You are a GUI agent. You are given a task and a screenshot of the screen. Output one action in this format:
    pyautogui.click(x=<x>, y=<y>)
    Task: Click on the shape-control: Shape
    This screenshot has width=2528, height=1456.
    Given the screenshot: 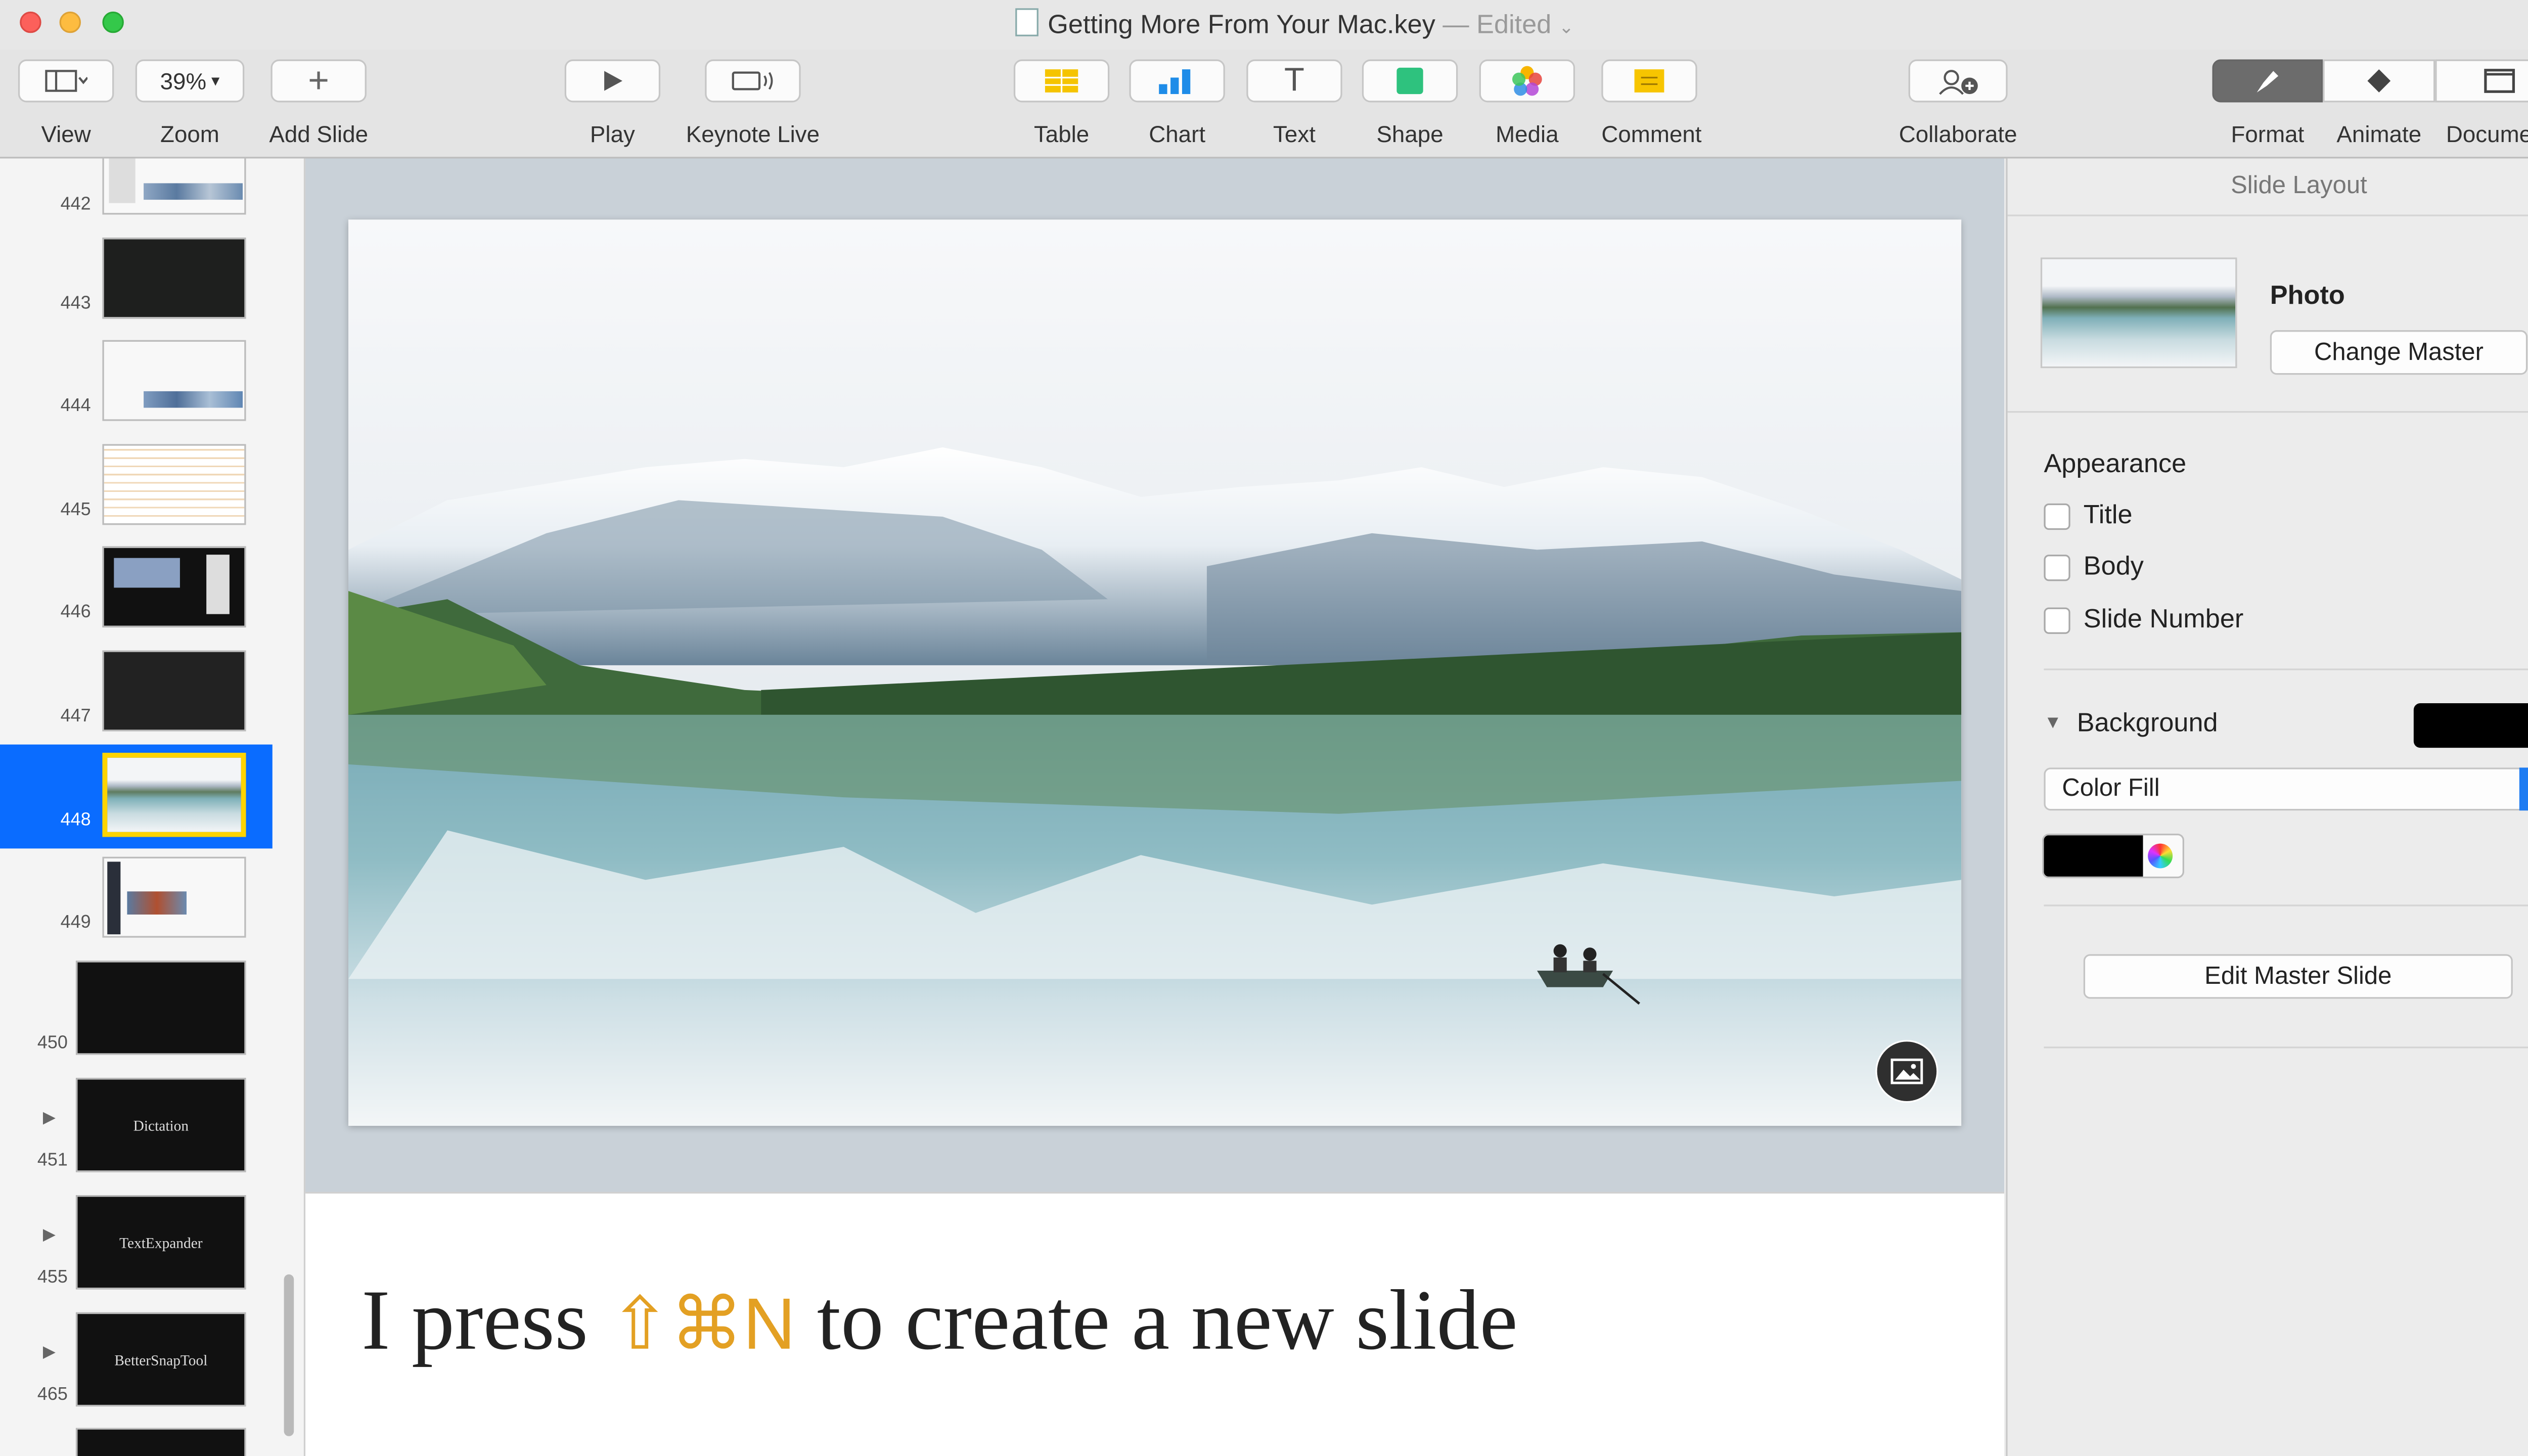 What is the action you would take?
    pyautogui.click(x=1410, y=103)
    